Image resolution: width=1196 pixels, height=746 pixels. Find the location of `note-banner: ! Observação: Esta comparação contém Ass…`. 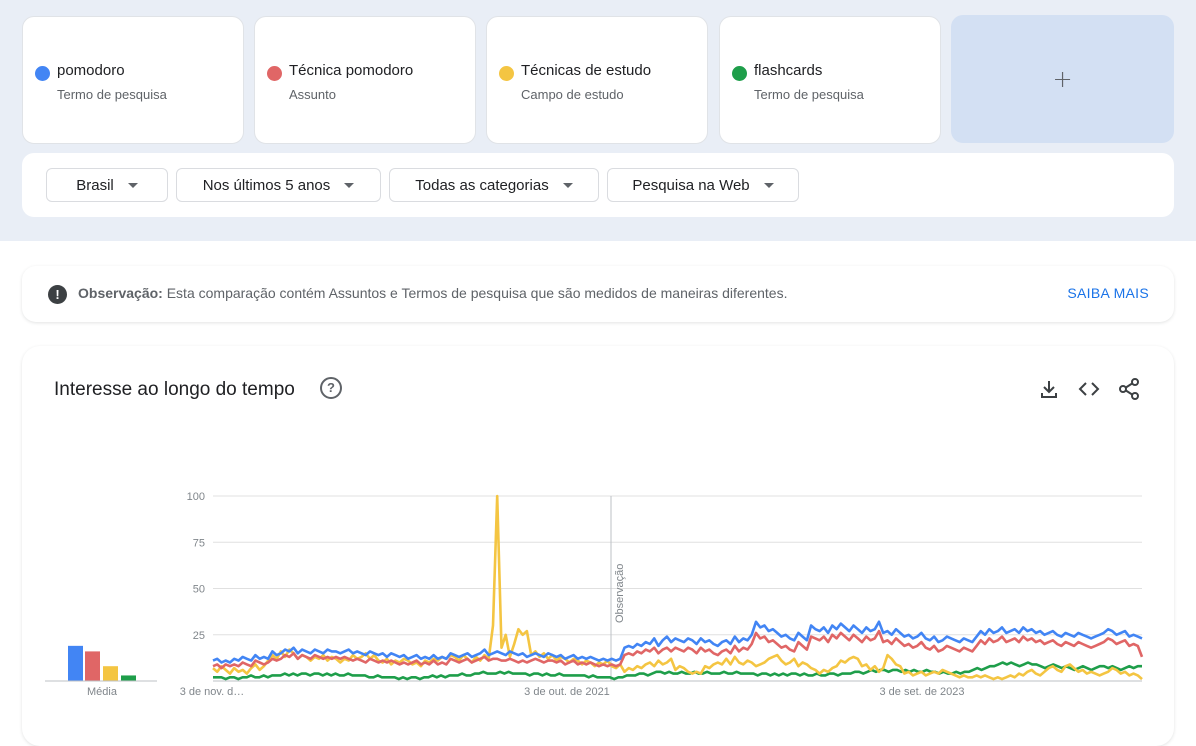

note-banner: ! Observação: Esta comparação contém Ass… is located at coordinates (598, 294).